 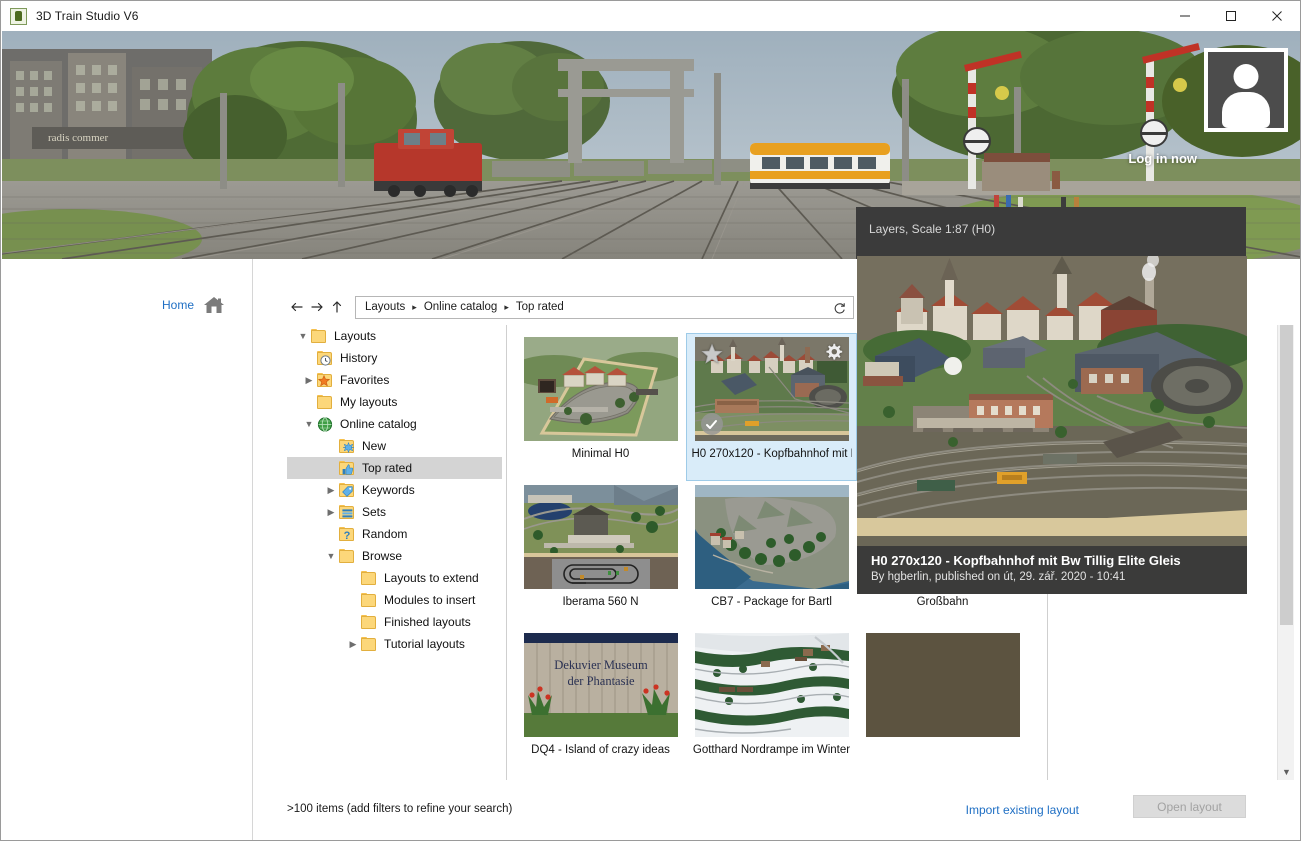 I want to click on layout-thumbnail: Dekuvier Museum der Phantasie, so click(x=600, y=685).